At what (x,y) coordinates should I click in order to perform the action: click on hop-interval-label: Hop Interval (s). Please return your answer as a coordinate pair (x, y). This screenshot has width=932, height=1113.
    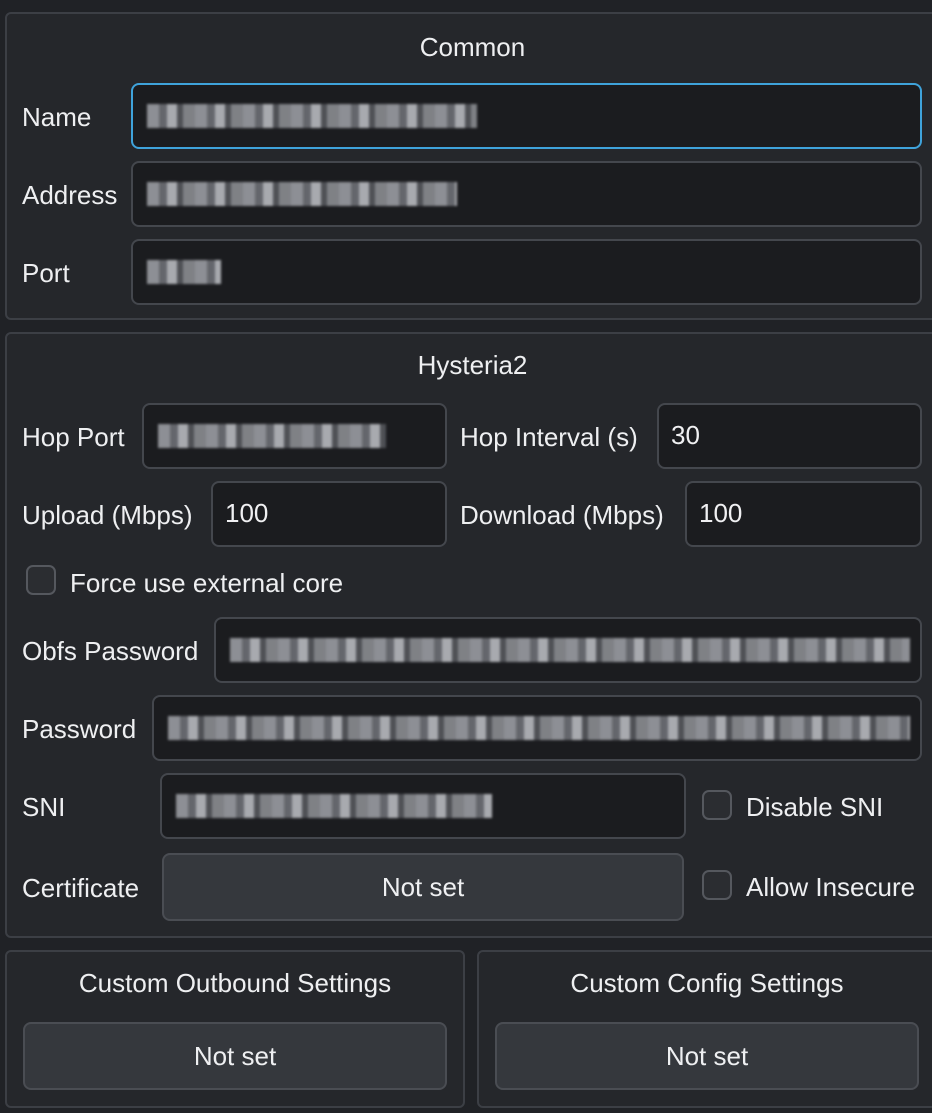
    Looking at the image, I should click on (549, 437).